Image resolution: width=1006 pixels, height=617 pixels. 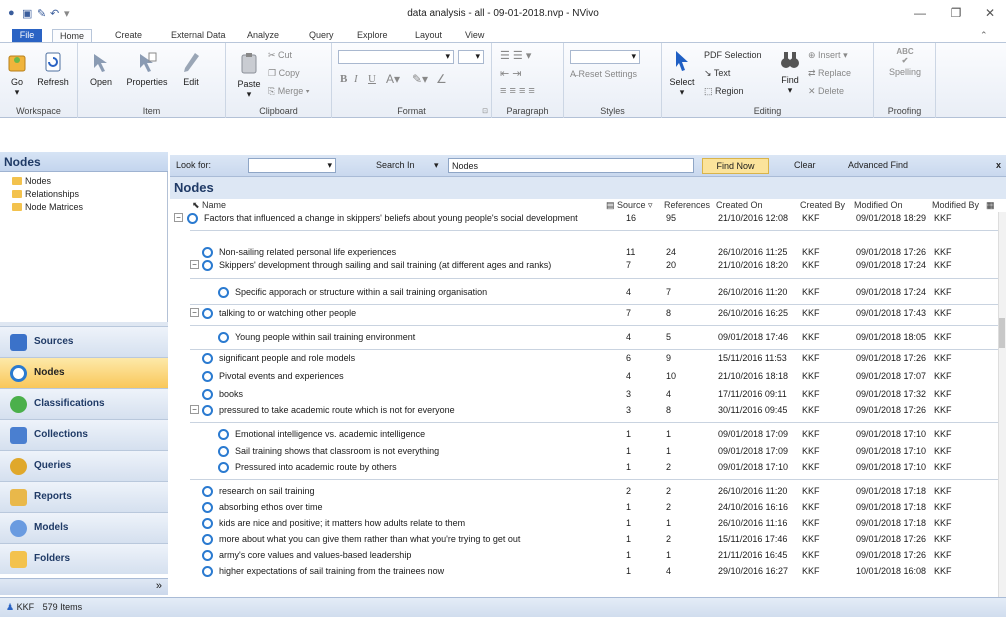 I want to click on tab-query: Query, so click(x=321, y=35).